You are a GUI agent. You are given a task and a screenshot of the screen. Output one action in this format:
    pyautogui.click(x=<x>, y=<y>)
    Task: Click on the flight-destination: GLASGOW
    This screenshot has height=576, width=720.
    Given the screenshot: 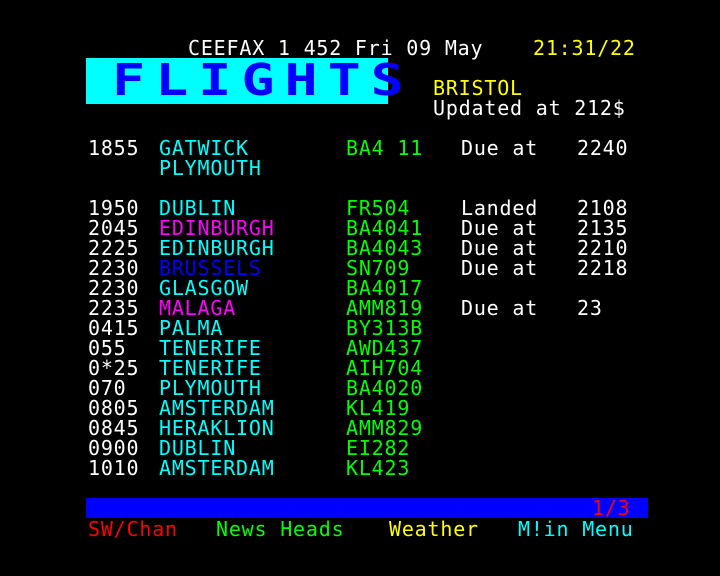 What is the action you would take?
    pyautogui.click(x=204, y=288)
    